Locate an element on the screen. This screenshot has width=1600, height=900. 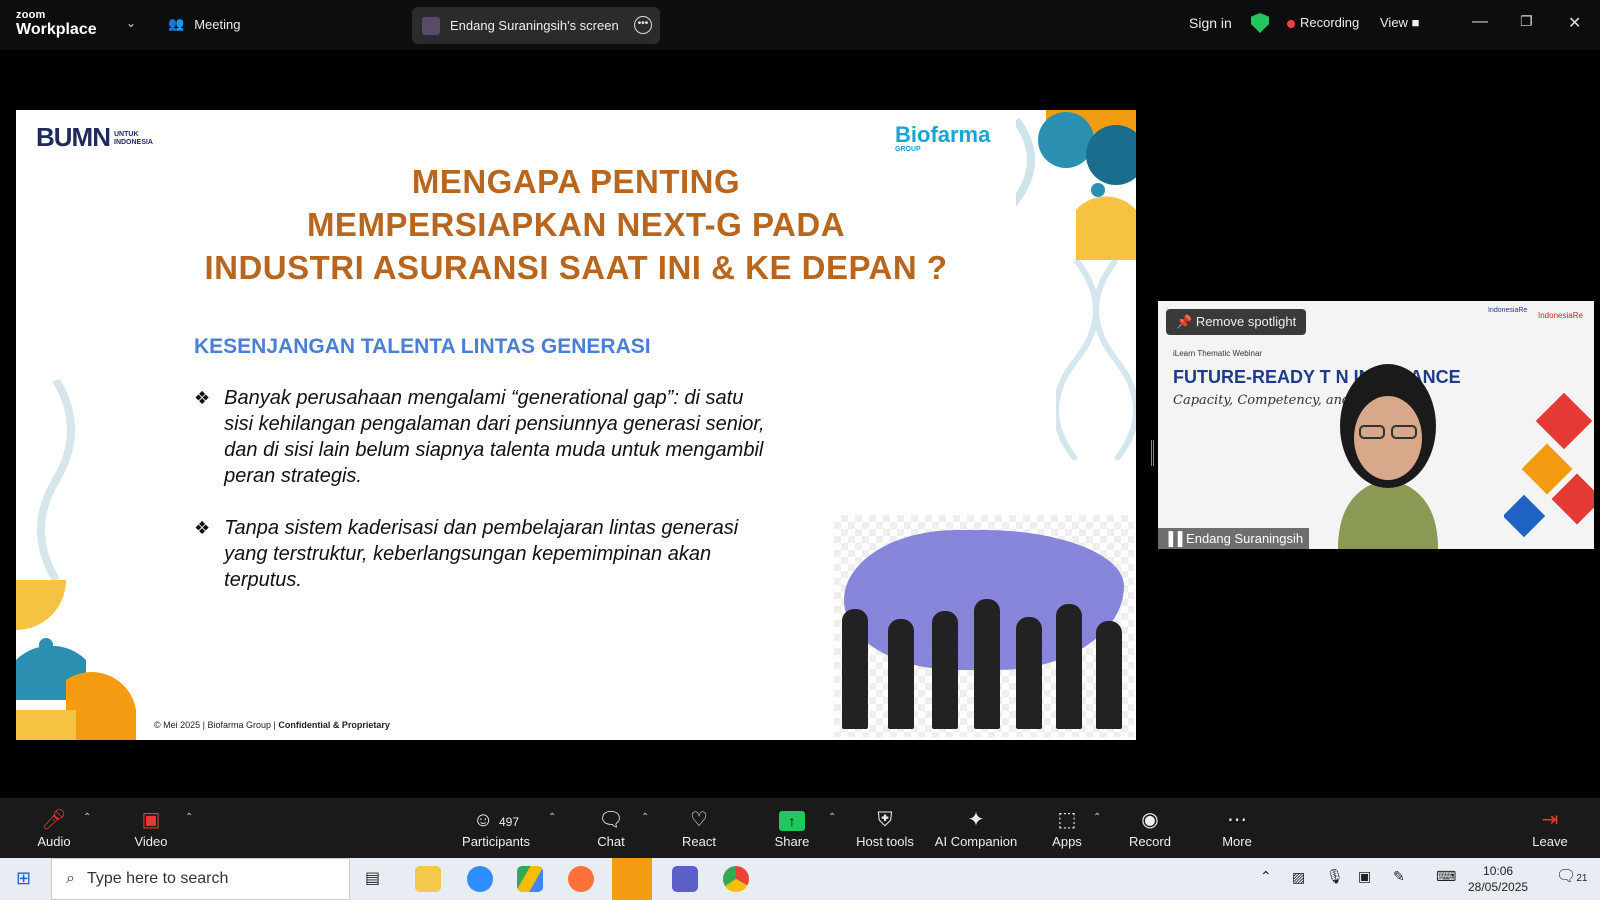
biofarma-tagline: GROUP is located at coordinates (908, 149).